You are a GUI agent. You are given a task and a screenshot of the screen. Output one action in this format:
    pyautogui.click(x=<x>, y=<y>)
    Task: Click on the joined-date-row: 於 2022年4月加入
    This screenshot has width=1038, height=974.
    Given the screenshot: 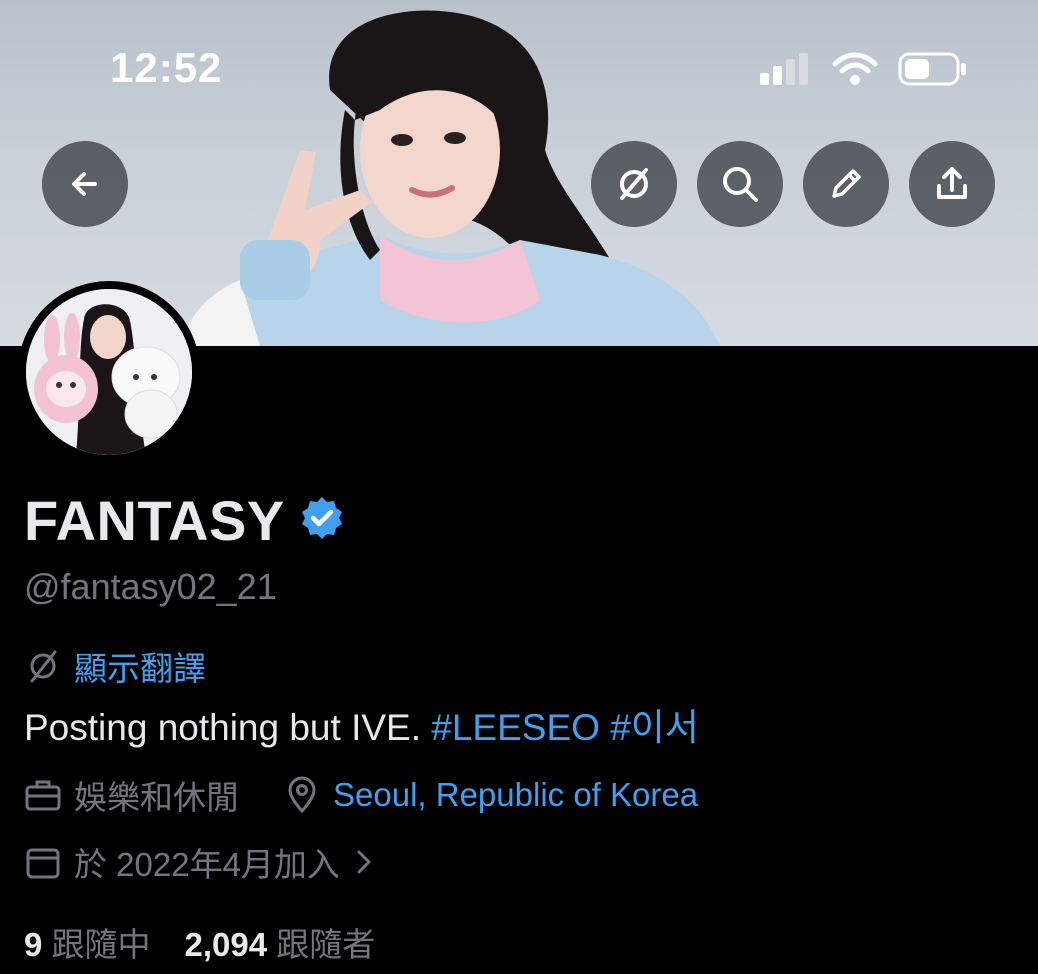 What is the action you would take?
    pyautogui.click(x=200, y=862)
    